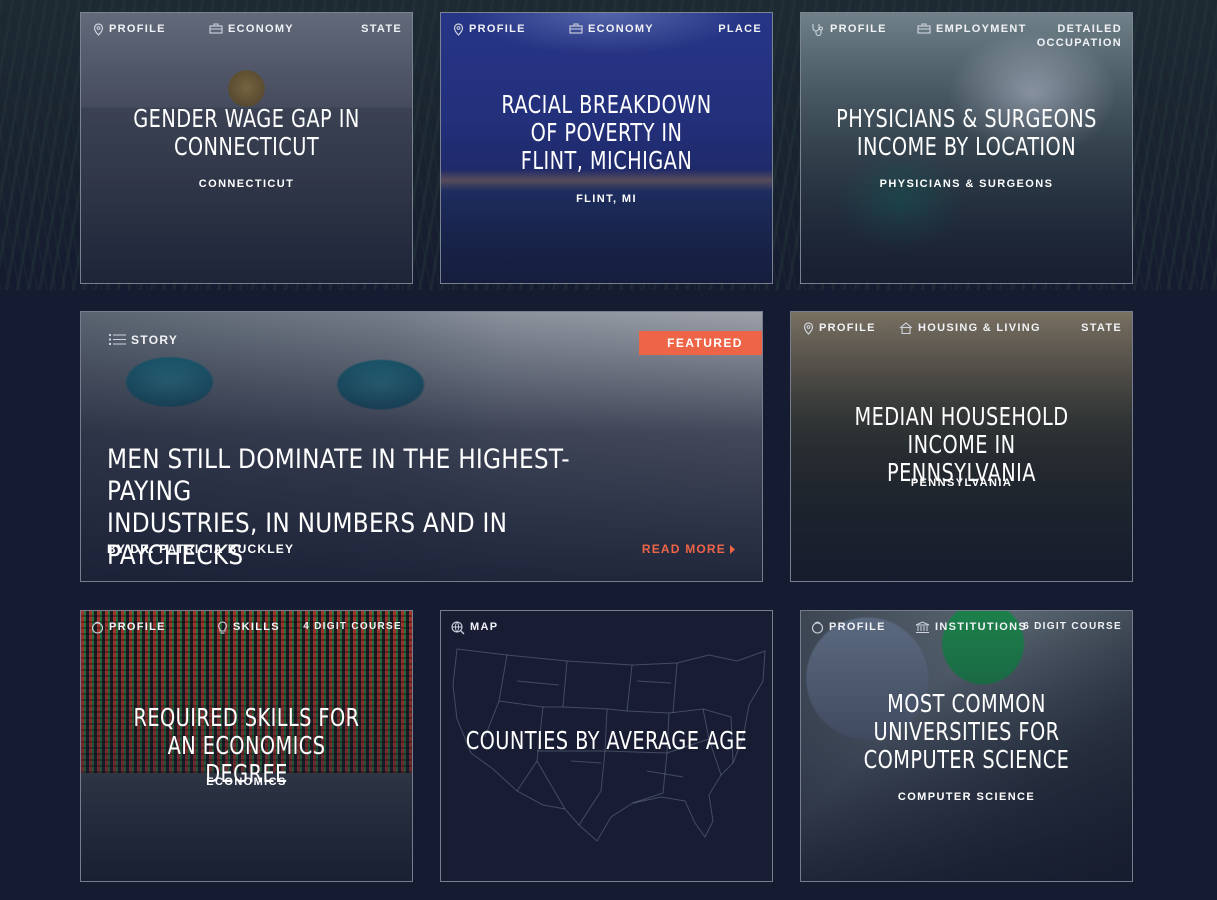 Image resolution: width=1217 pixels, height=900 pixels. What do you see at coordinates (474, 628) in the screenshot?
I see `map-type-tag: Map` at bounding box center [474, 628].